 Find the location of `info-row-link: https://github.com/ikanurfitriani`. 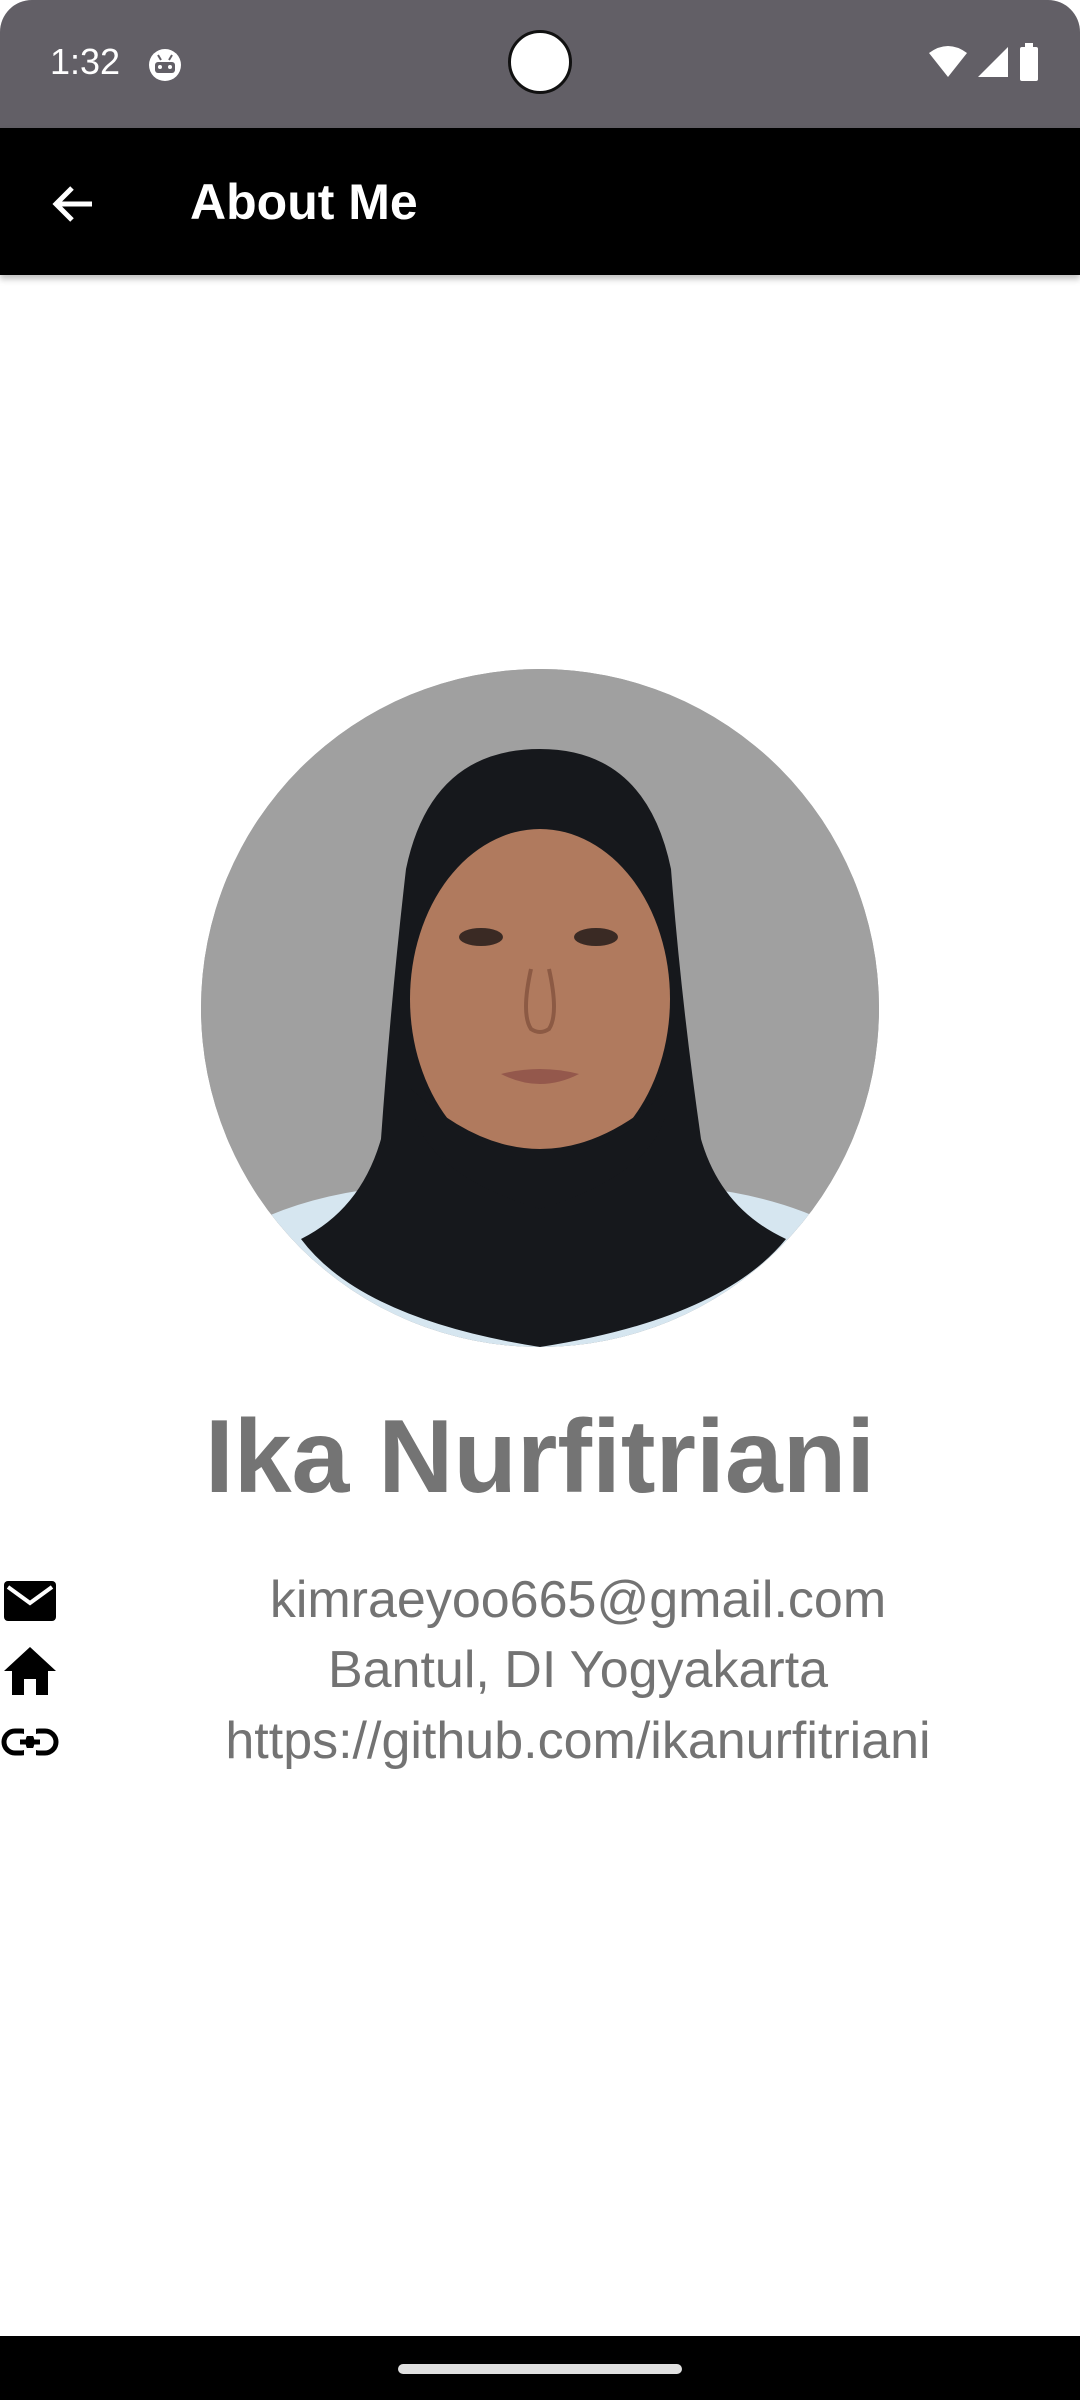

info-row-link: https://github.com/ikanurfitriani is located at coordinates (540, 1741).